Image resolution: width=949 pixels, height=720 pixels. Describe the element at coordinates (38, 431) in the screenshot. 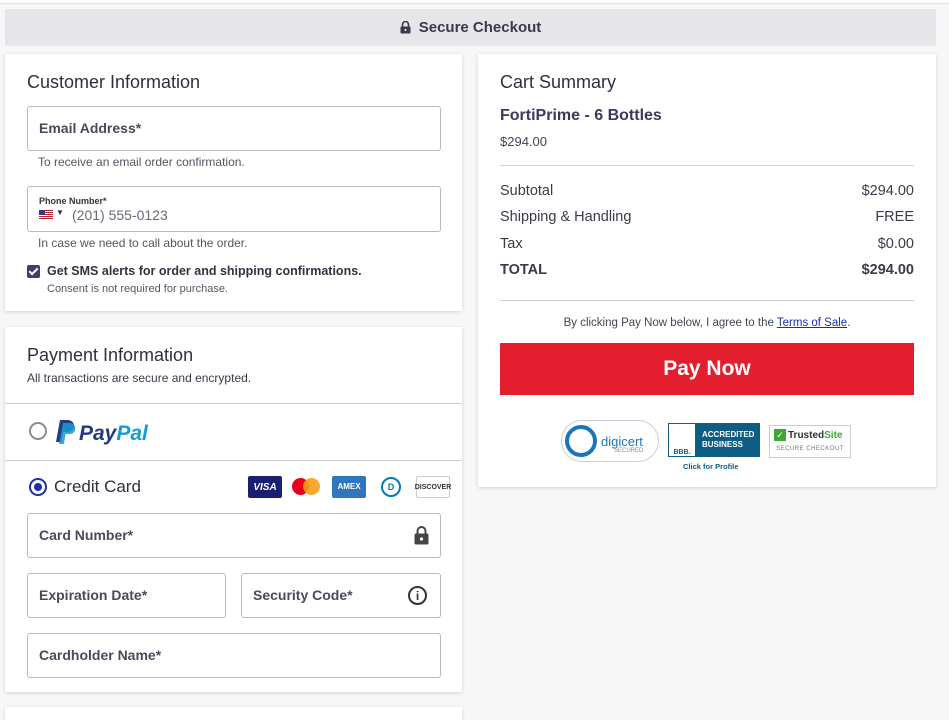

I see `paypal-radio` at that location.